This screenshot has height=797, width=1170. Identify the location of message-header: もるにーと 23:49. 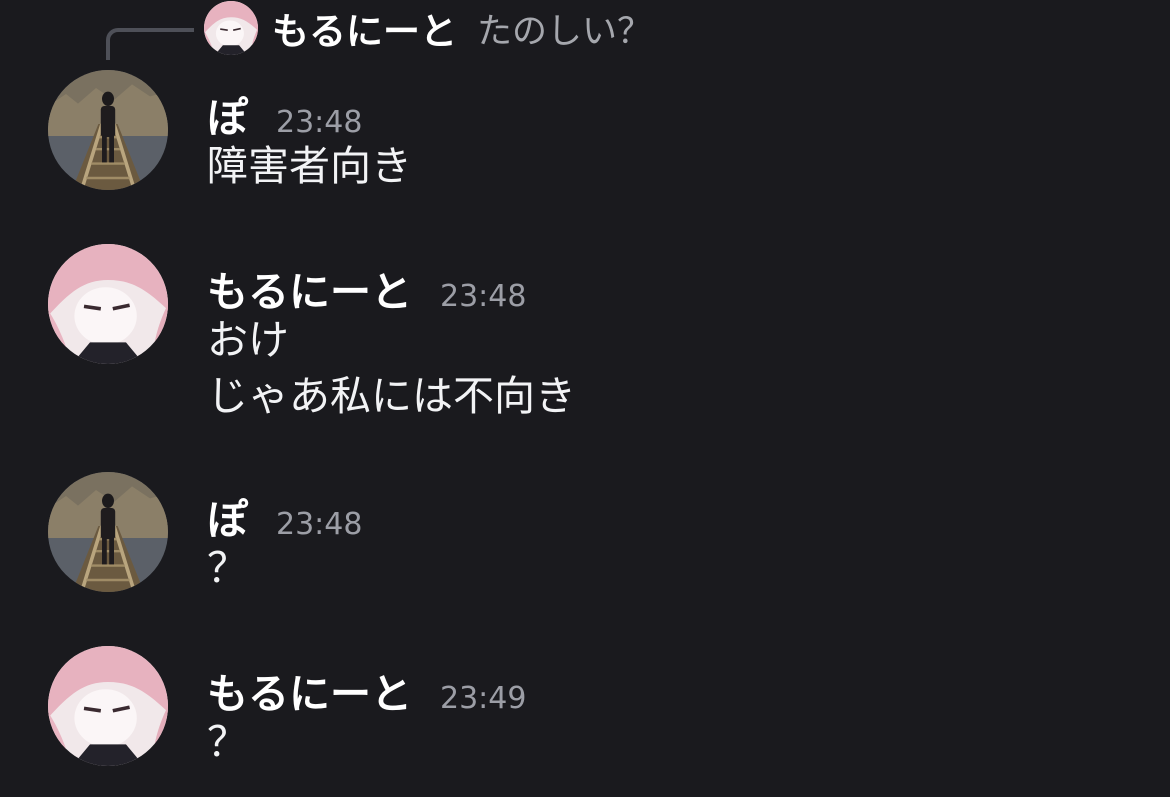
(366, 690).